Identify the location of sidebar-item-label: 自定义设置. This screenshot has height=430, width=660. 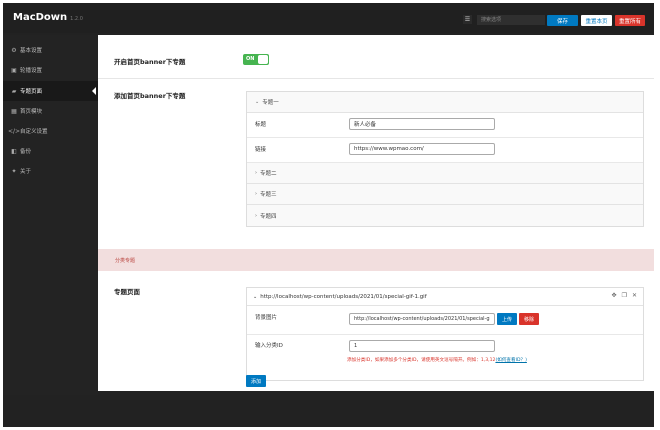
(34, 132).